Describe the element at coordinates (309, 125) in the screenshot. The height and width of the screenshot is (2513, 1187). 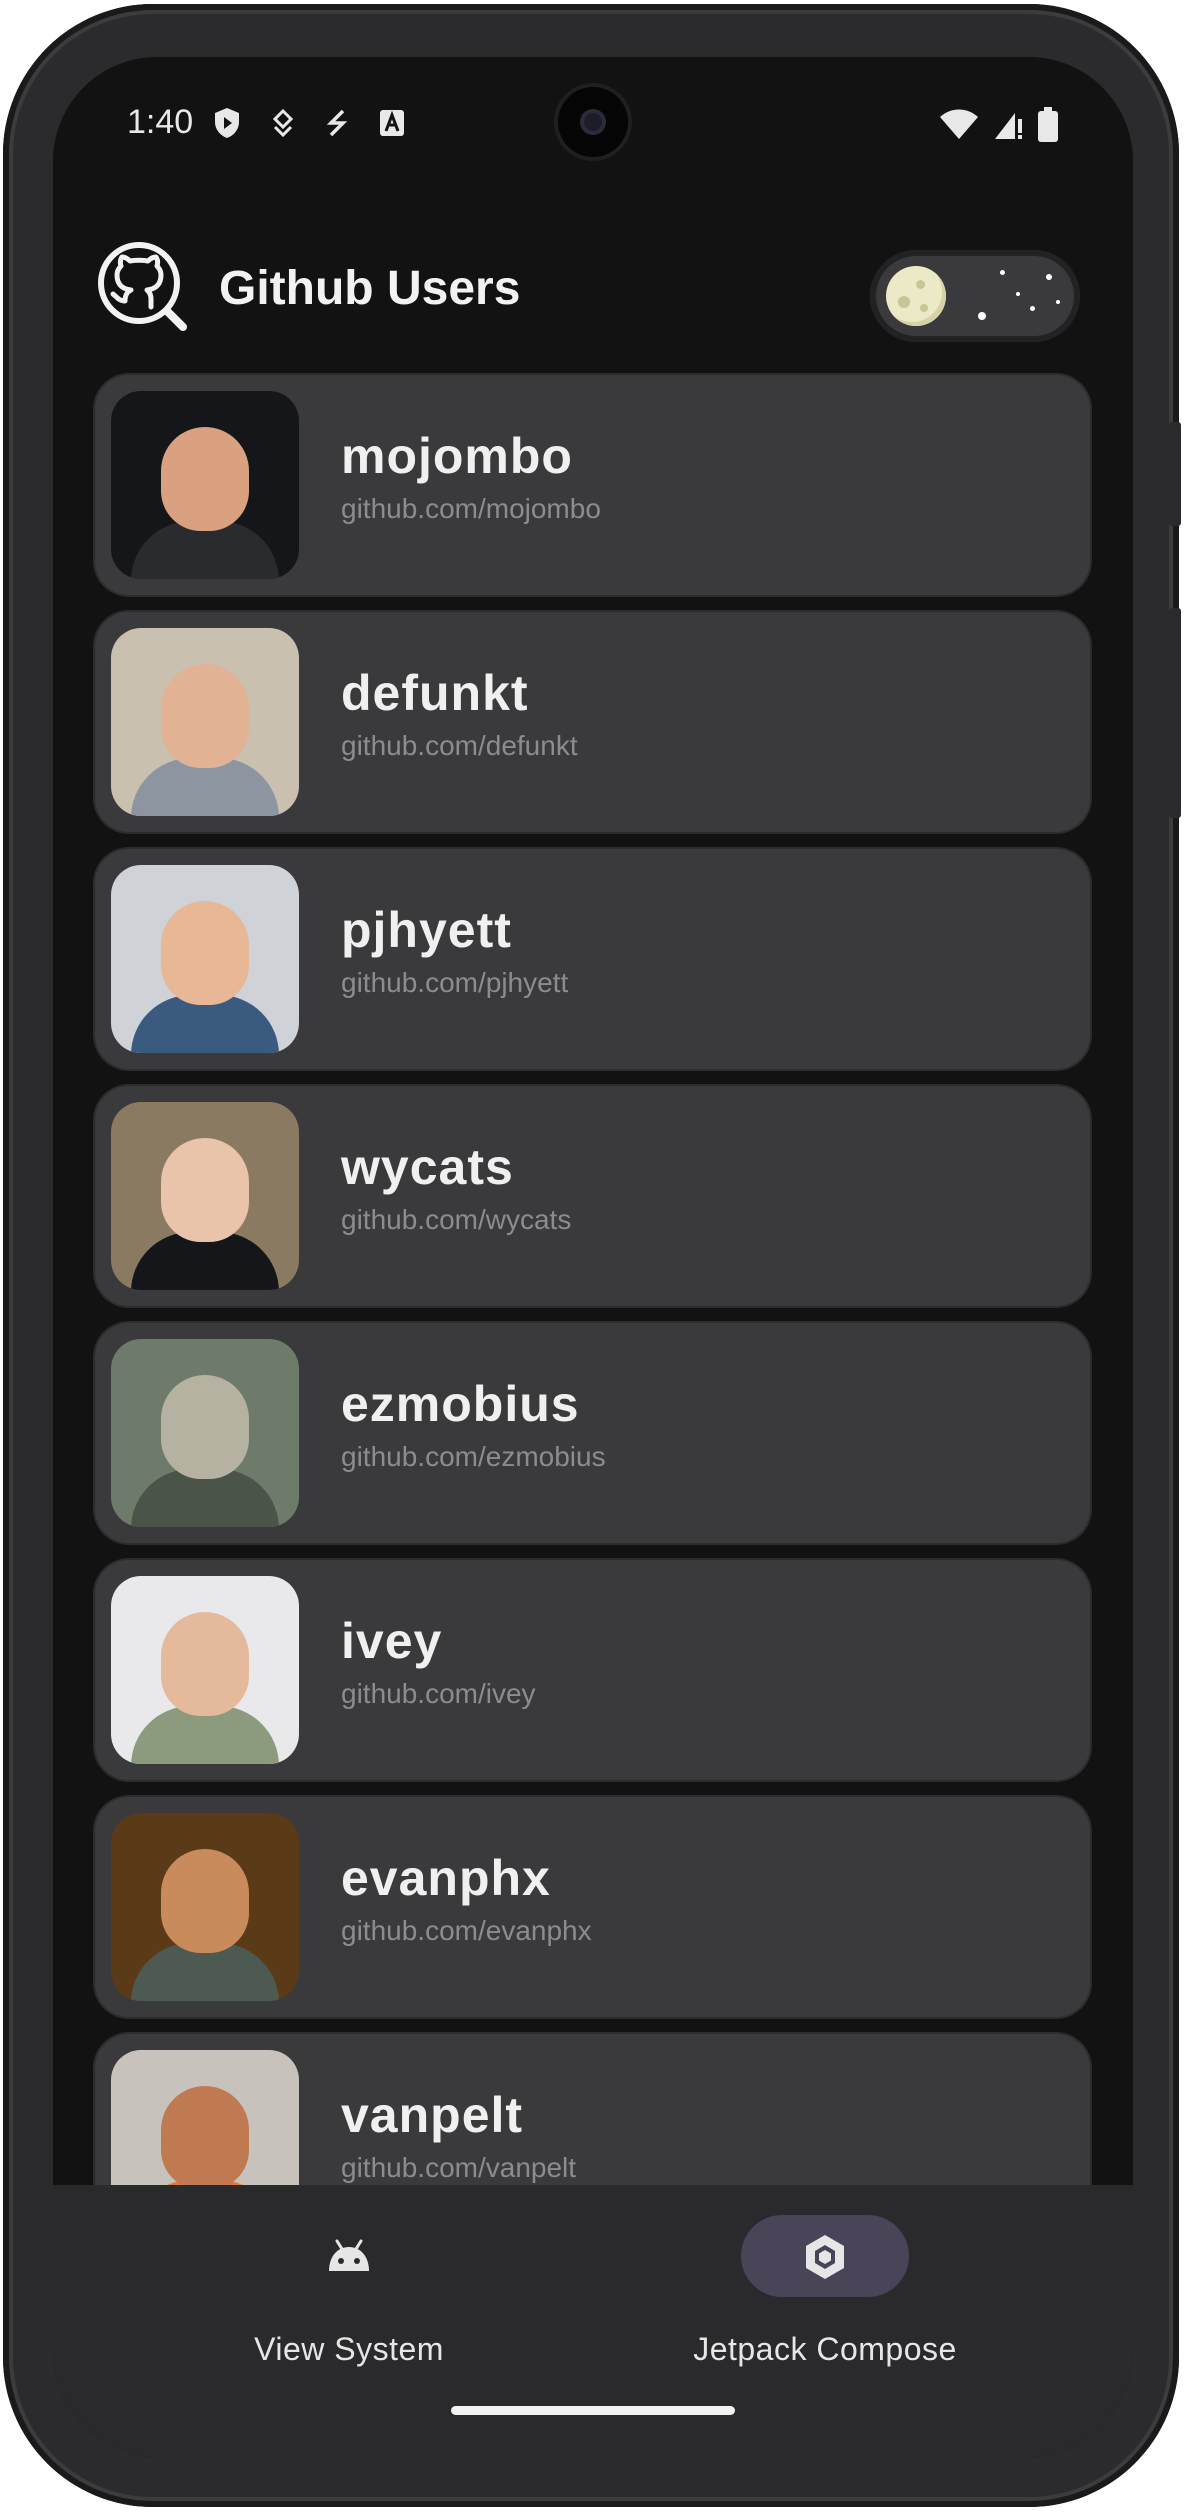
I see `status-icons-left` at that location.